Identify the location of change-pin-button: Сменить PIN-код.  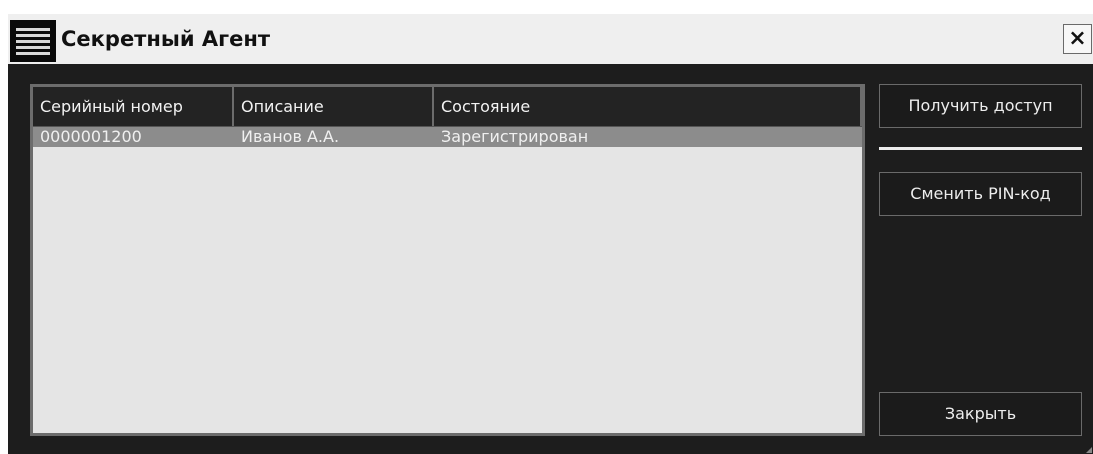
(980, 194).